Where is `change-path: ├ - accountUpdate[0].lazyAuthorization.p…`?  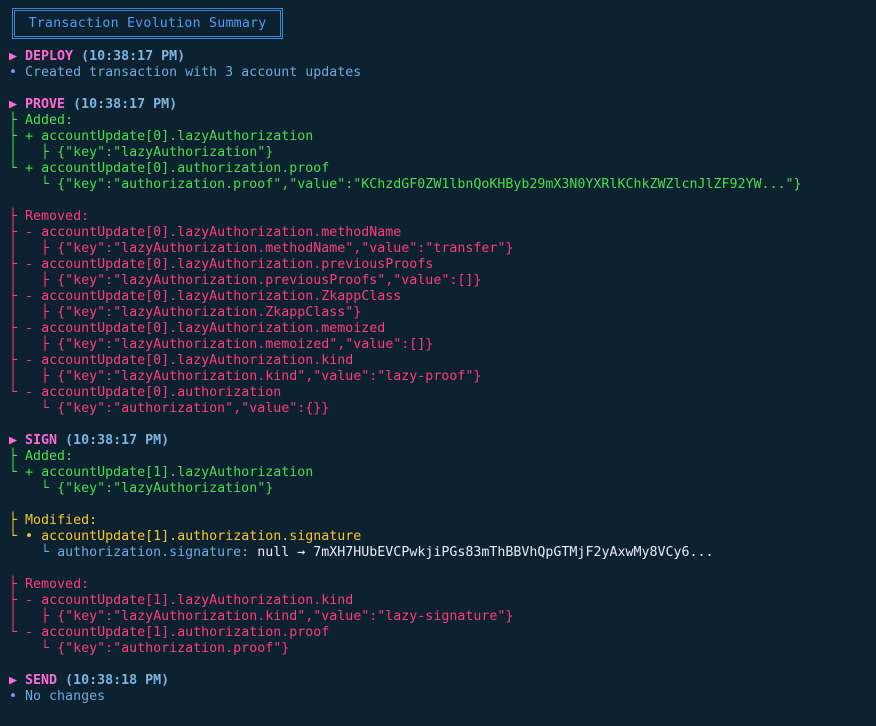
change-path: ├ - accountUpdate[0].lazyAuthorization.p… is located at coordinates (221, 264).